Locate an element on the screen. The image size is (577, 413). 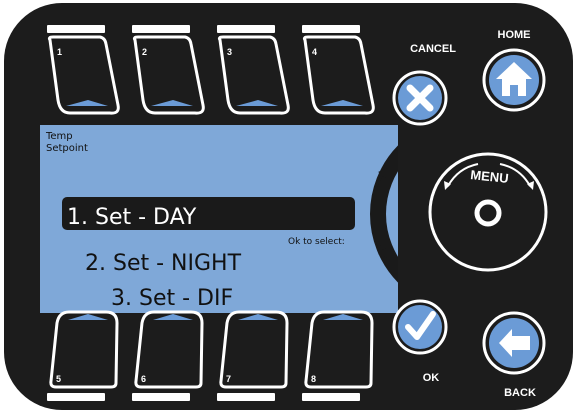
menu-item-dif: 3. Set - DIF is located at coordinates (172, 298).